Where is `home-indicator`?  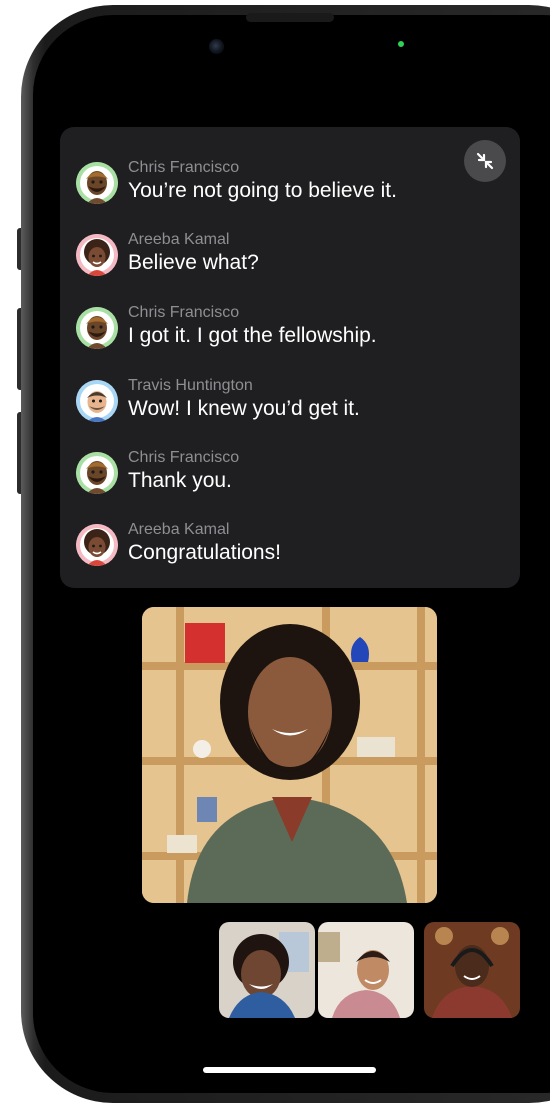 home-indicator is located at coordinates (289, 1070).